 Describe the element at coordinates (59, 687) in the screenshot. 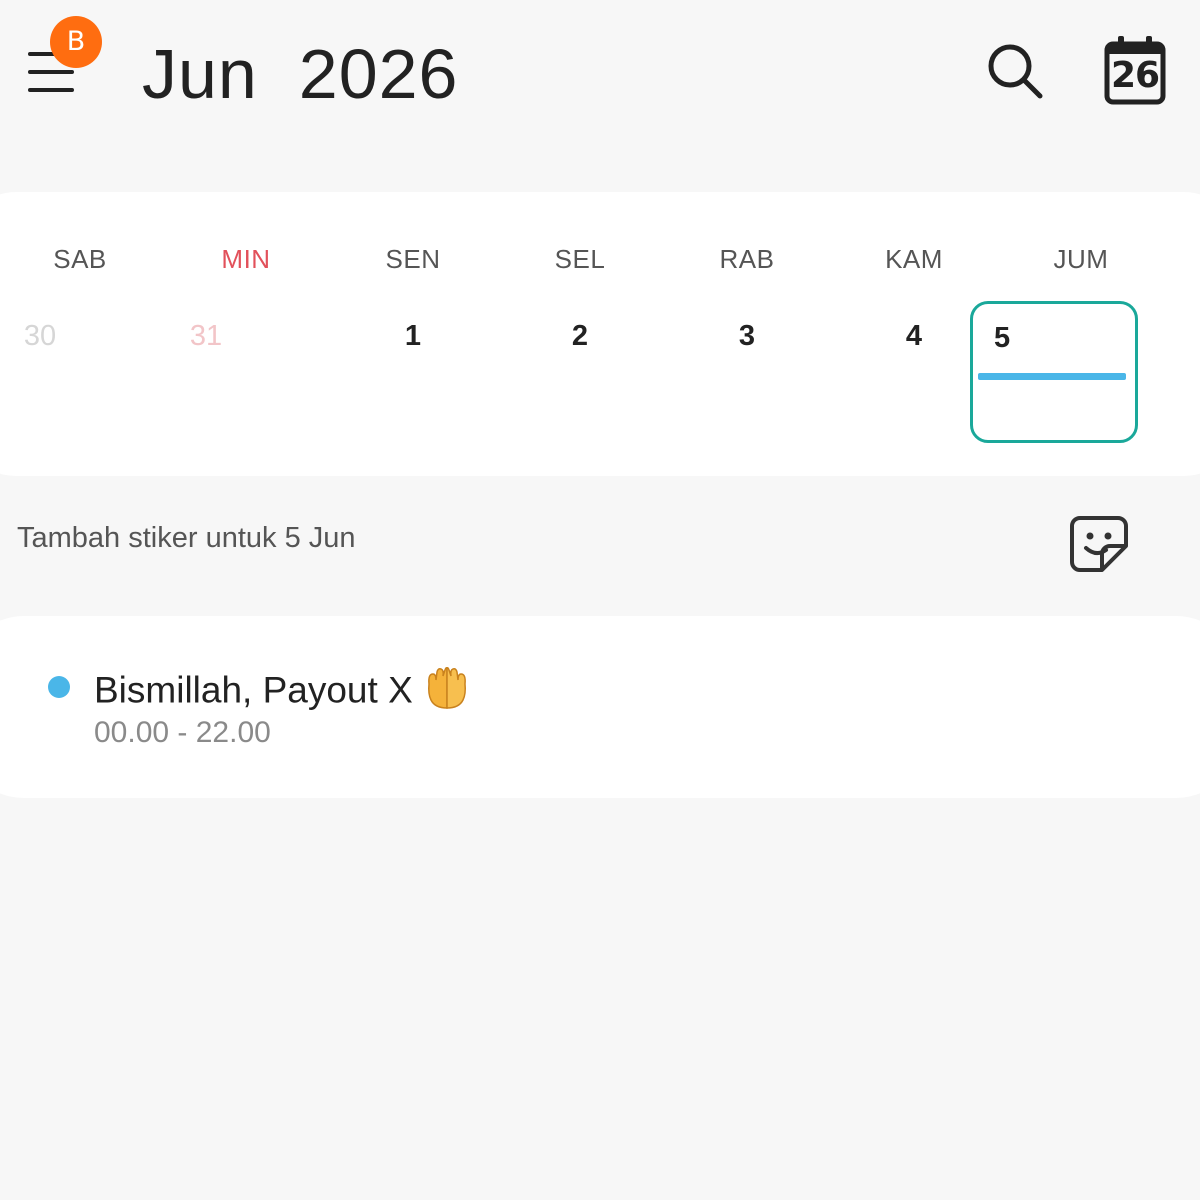

I see `event-color-dot` at that location.